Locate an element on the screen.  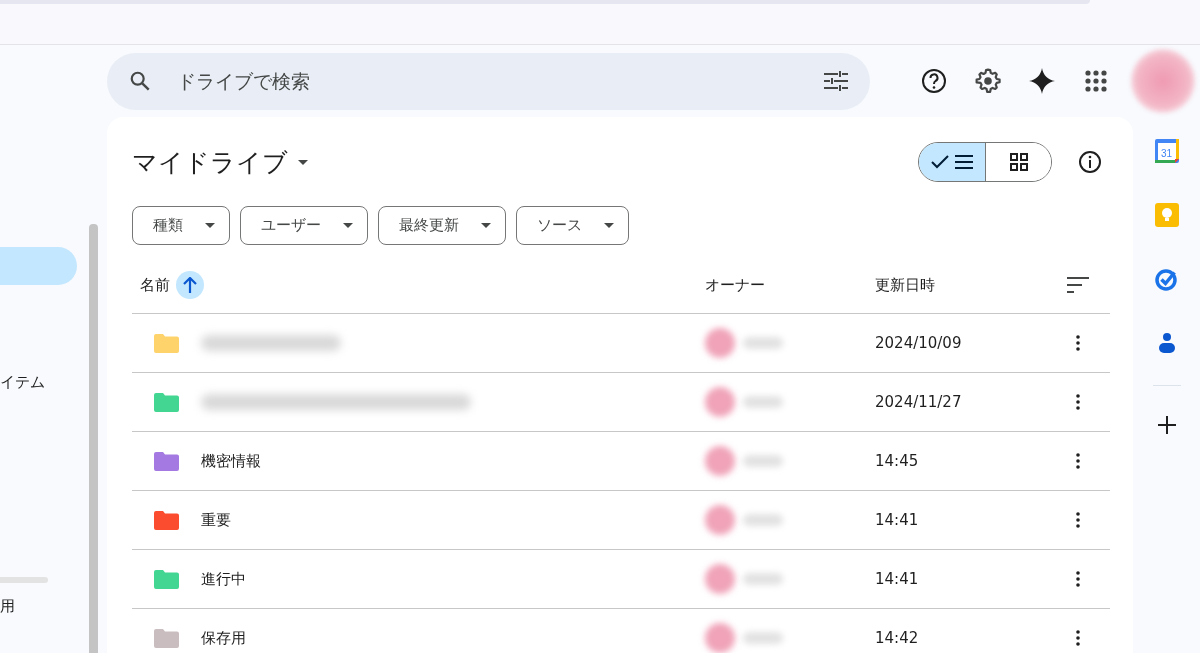
column-header: 更新日時 is located at coordinates (905, 285).